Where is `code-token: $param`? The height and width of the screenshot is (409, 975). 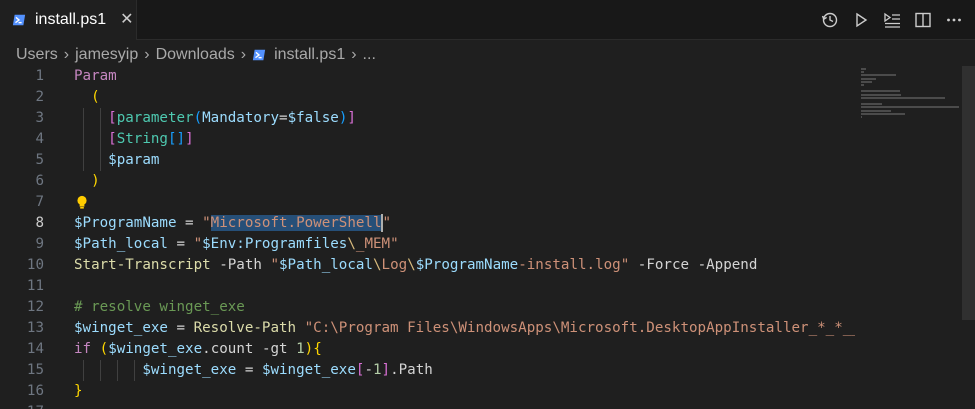 code-token: $param is located at coordinates (134, 160).